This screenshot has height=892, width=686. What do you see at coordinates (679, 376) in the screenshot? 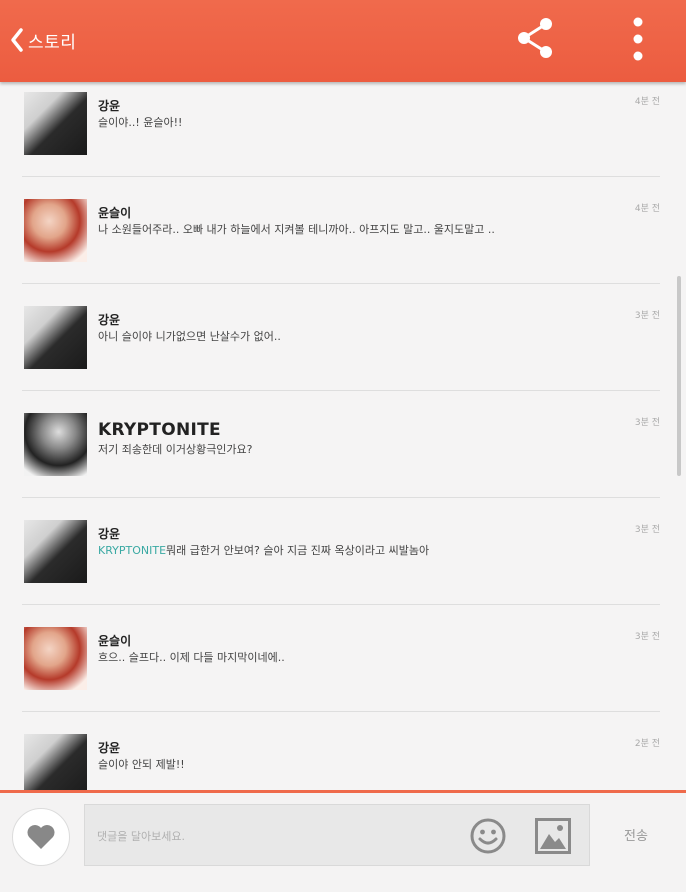
I see `scrollbar` at bounding box center [679, 376].